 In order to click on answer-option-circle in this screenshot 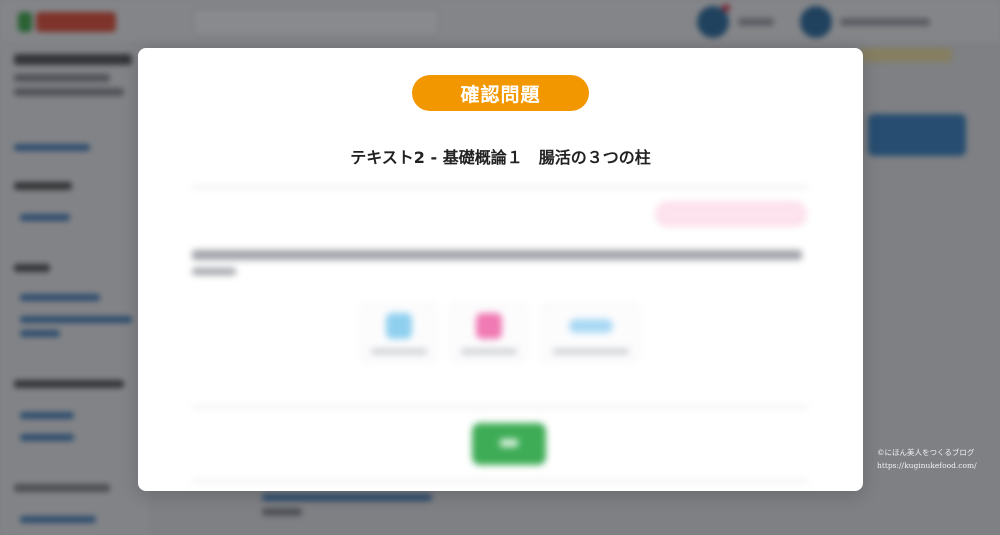, I will do `click(398, 333)`.